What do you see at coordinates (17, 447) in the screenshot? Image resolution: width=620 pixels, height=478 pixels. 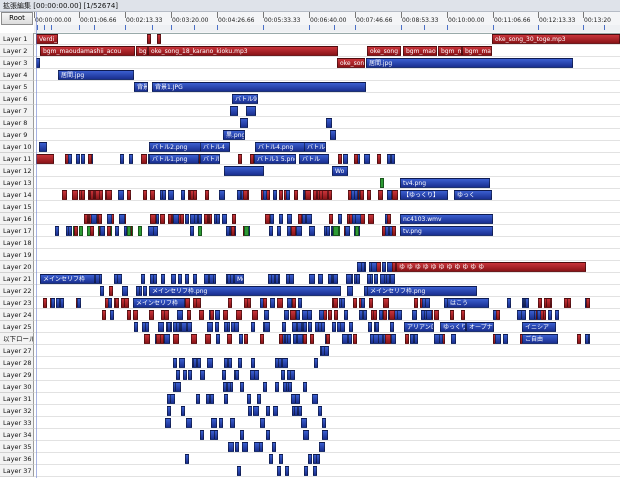 I see `layer-name: Layer 35` at bounding box center [17, 447].